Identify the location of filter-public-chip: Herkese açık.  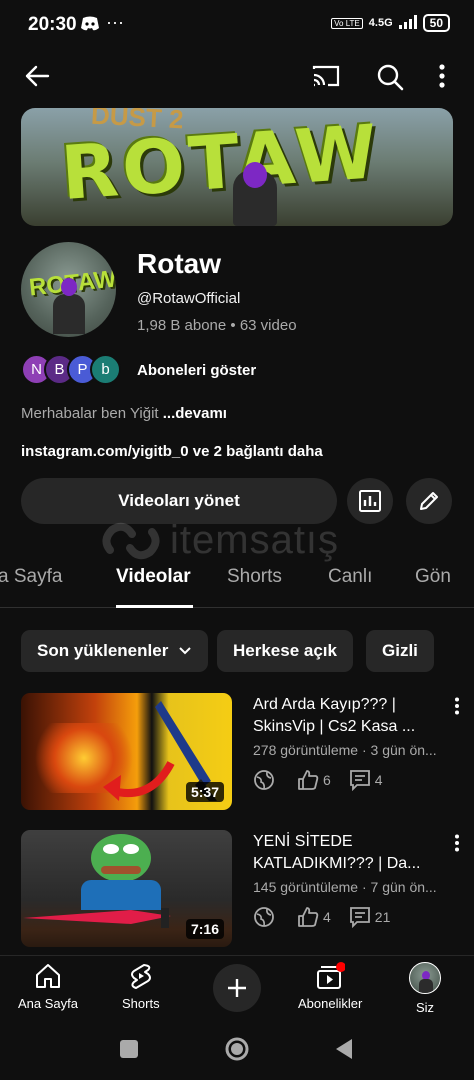
(285, 651).